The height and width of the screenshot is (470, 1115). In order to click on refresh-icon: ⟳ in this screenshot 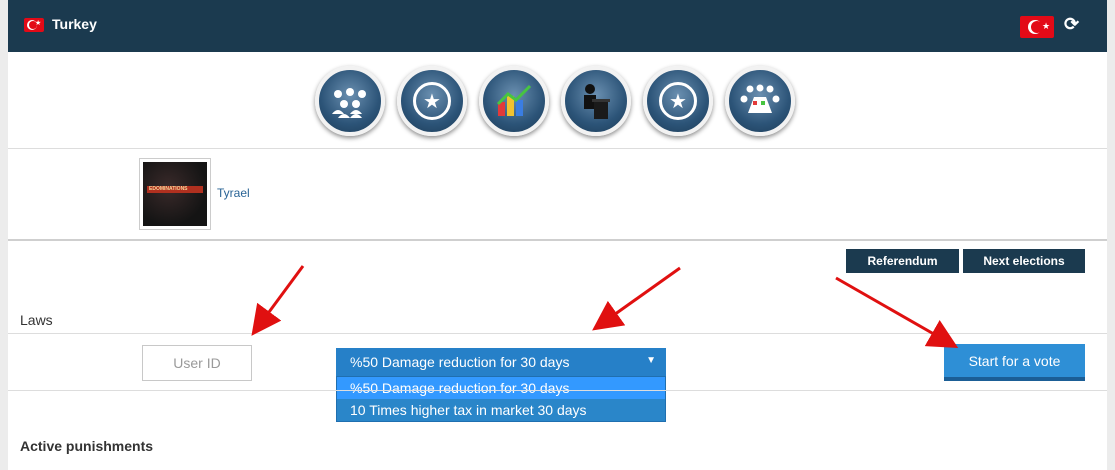, I will do `click(1071, 24)`.